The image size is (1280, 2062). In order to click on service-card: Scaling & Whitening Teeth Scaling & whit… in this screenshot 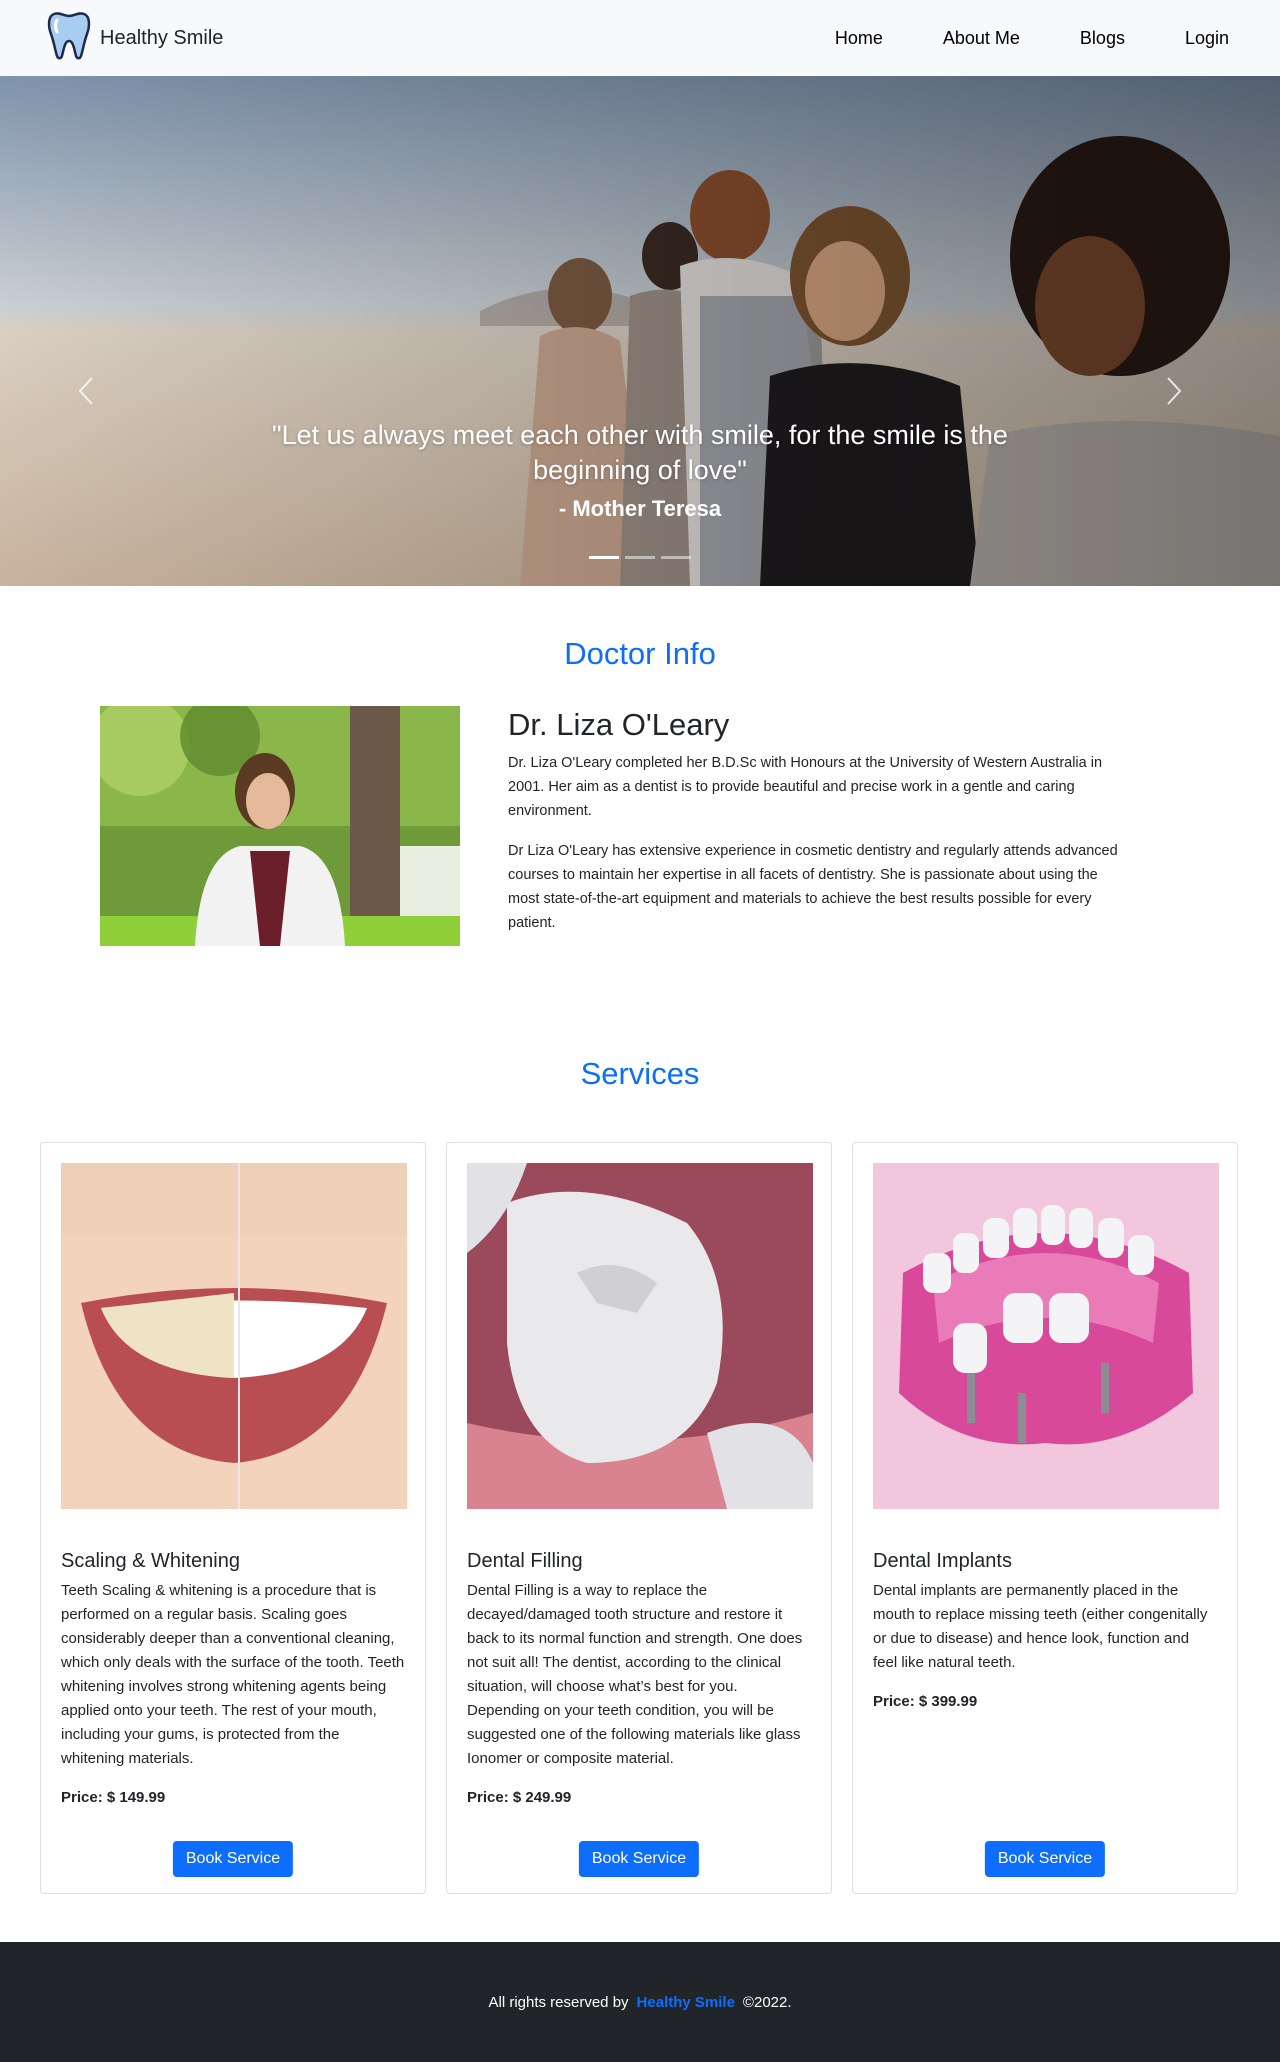, I will do `click(233, 1518)`.